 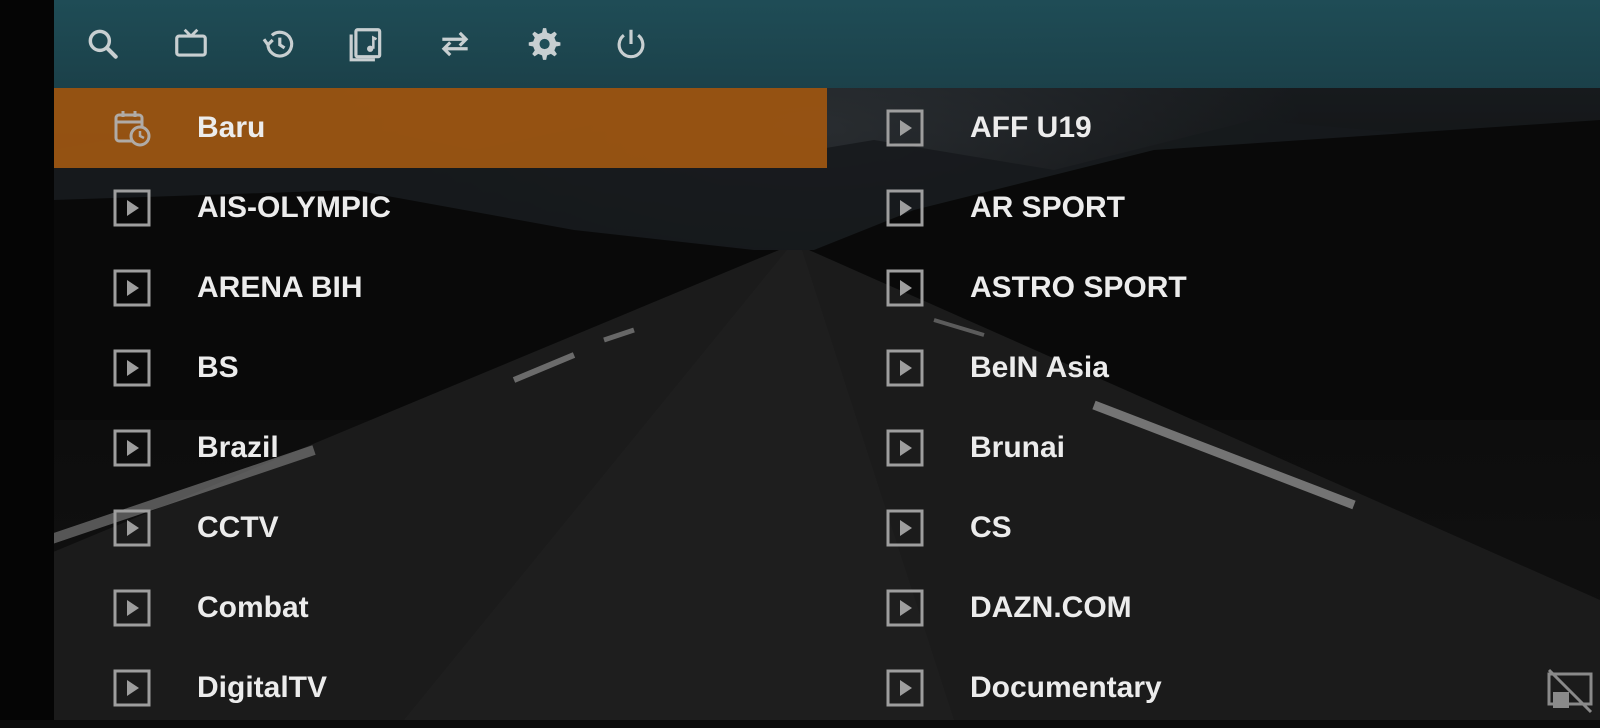 What do you see at coordinates (218, 367) in the screenshot?
I see `category-label: BS` at bounding box center [218, 367].